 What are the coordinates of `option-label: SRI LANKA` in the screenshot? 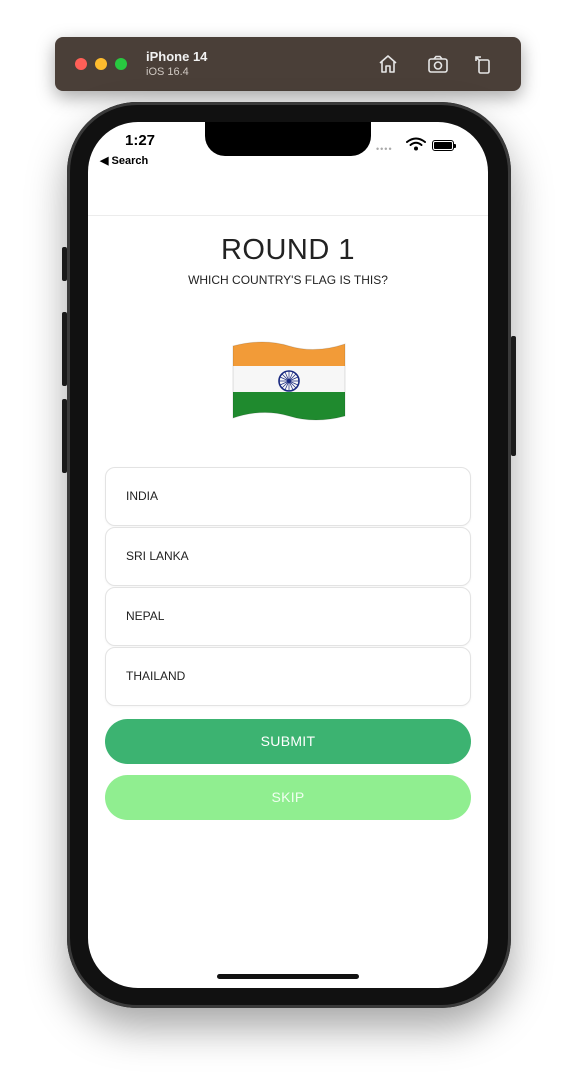 It's located at (157, 556).